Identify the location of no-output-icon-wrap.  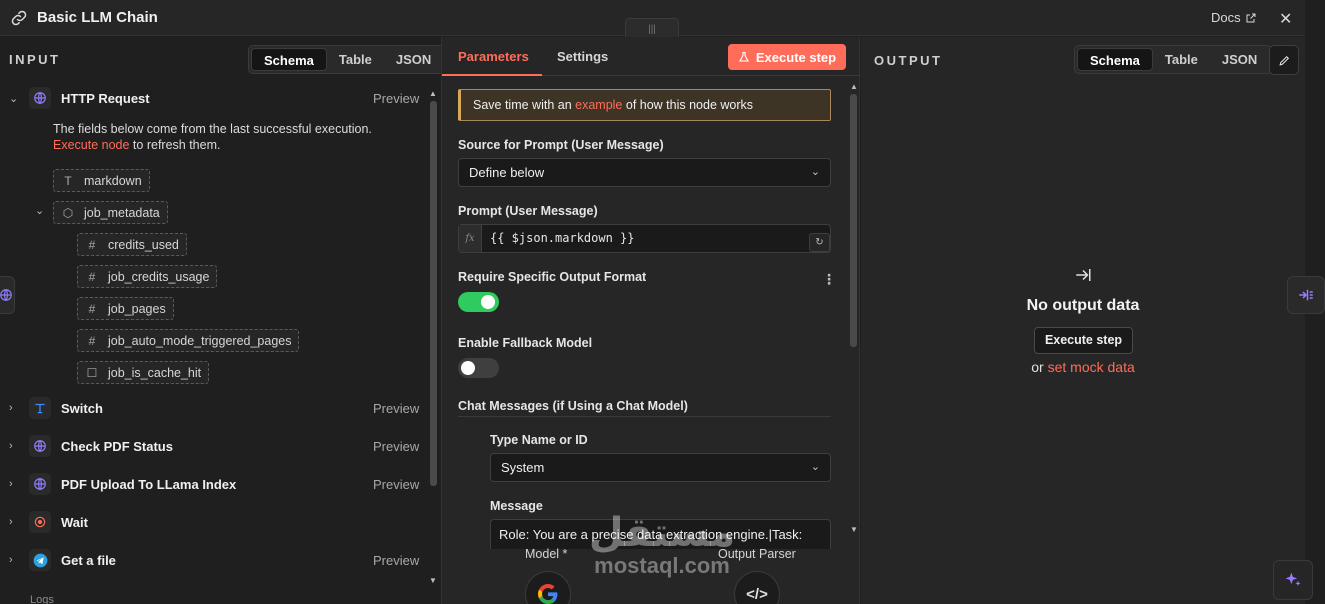
(1083, 276).